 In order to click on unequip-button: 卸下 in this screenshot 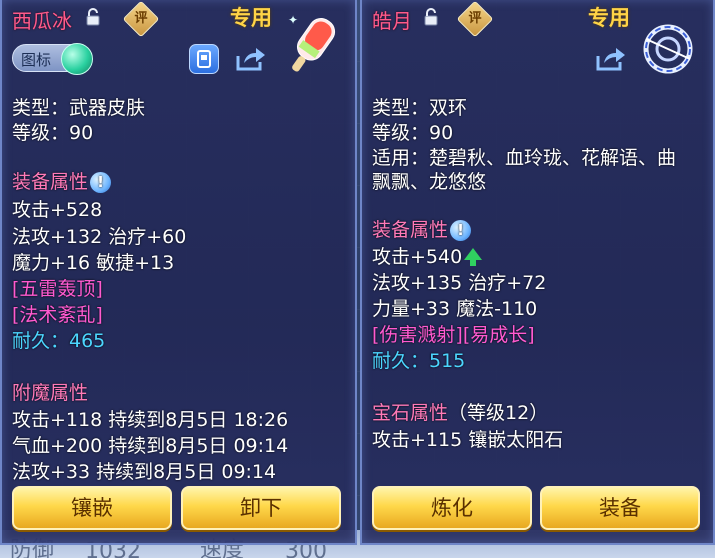, I will do `click(261, 508)`.